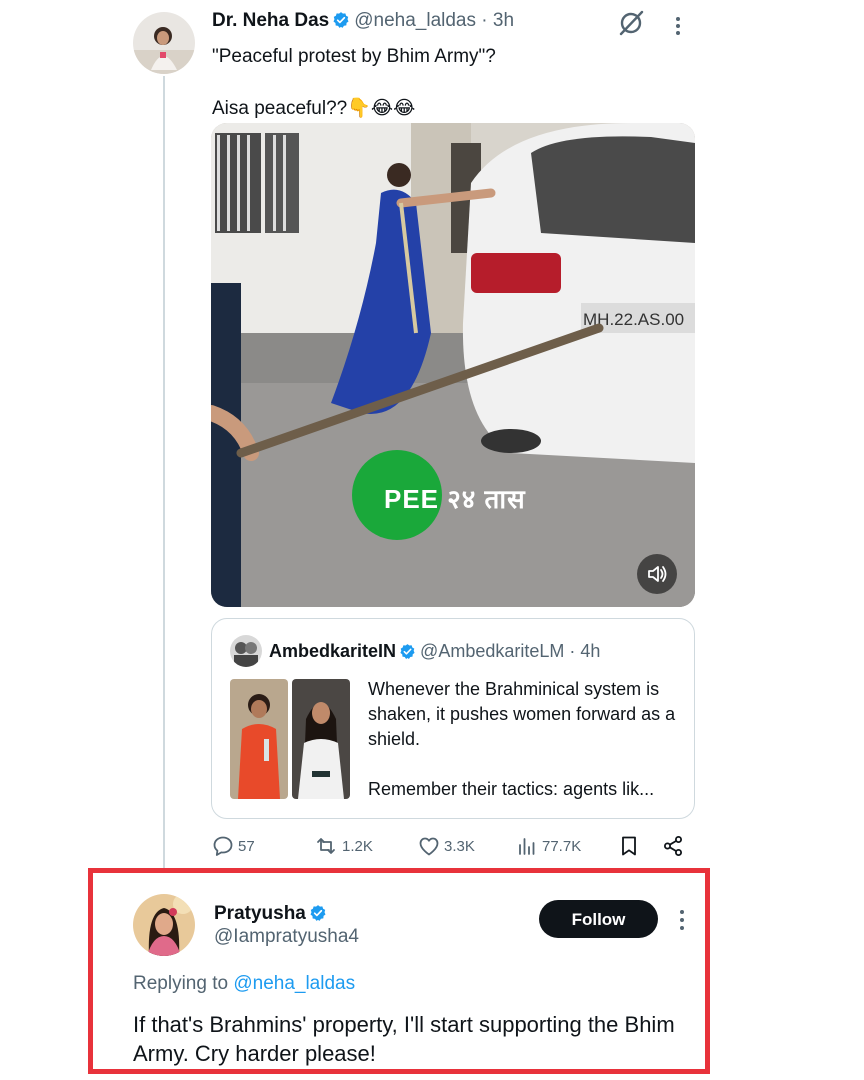 The height and width of the screenshot is (1080, 864). Describe the element at coordinates (562, 846) in the screenshot. I see `views-count: 77.7K` at that location.